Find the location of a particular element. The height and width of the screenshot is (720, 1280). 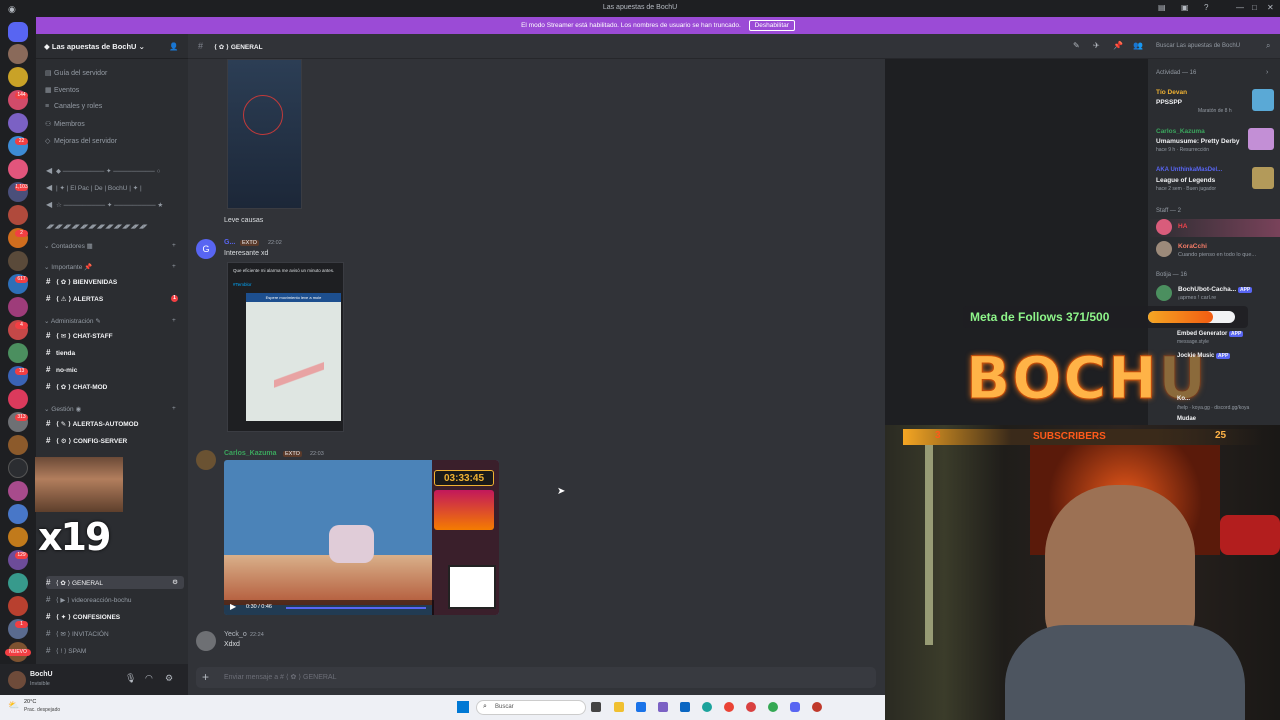

member-name: KoraCchi is located at coordinates (1192, 246).